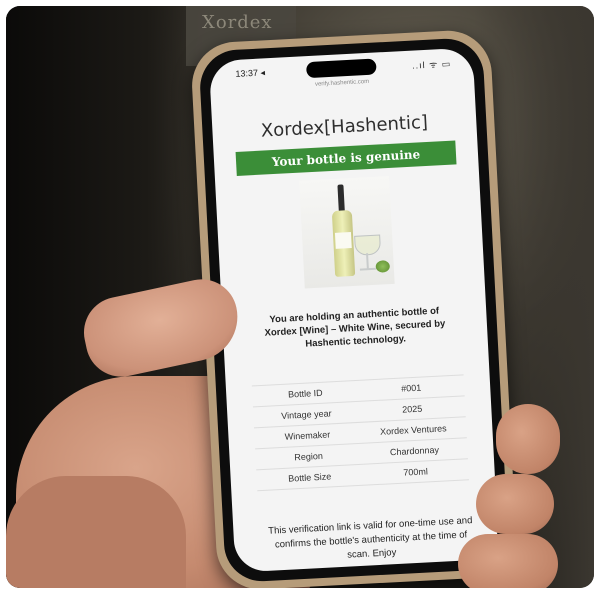 Image resolution: width=600 pixels, height=594 pixels. I want to click on spec-label: Bottle Size, so click(309, 477).